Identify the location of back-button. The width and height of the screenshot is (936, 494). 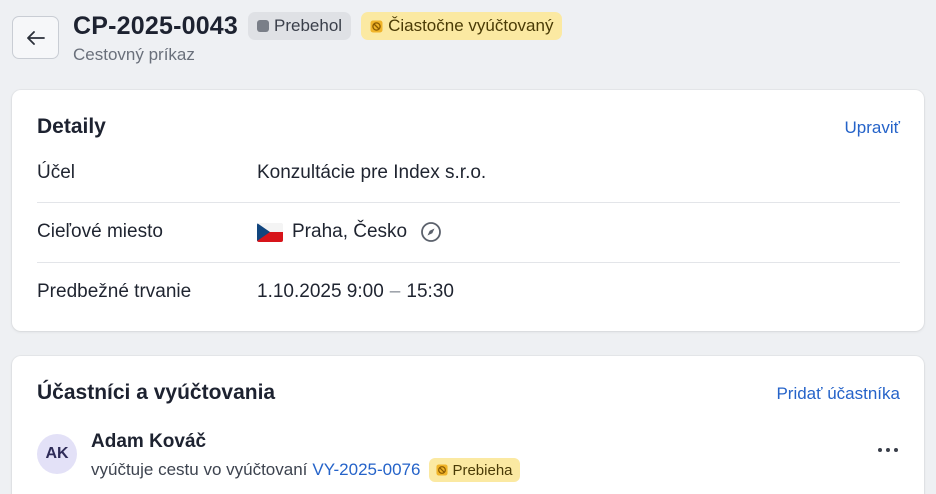
(35, 37).